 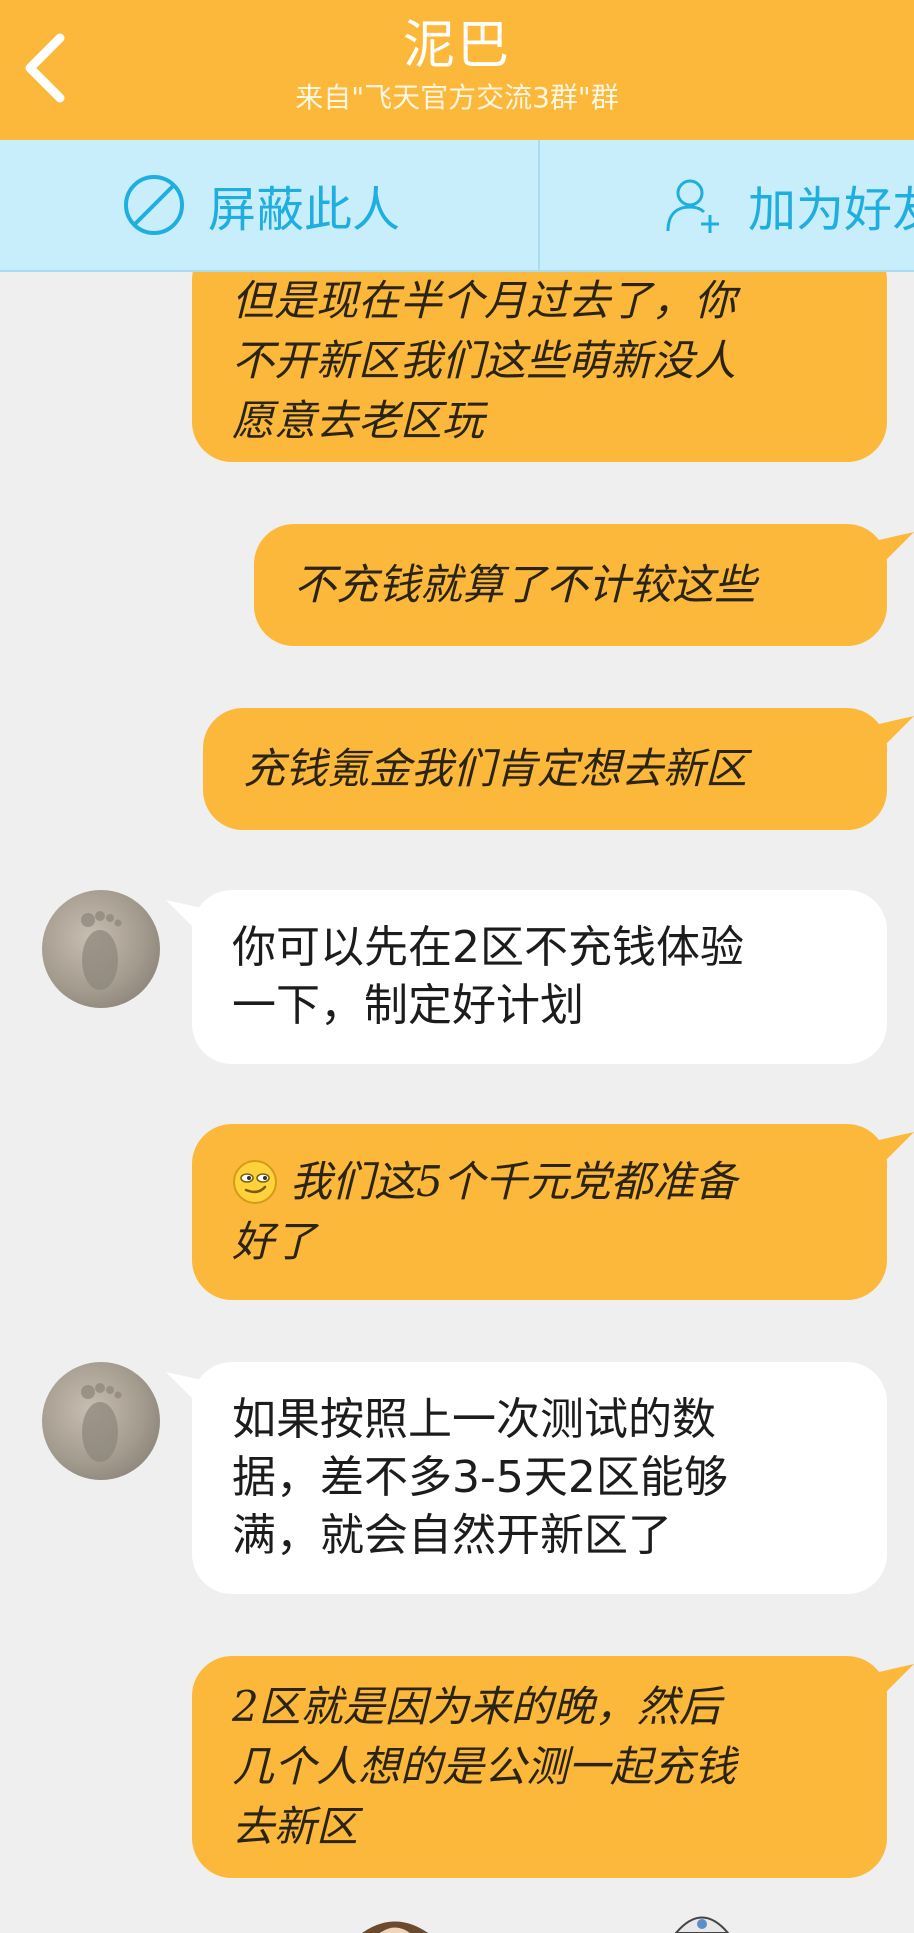 I want to click on message-text: 2区就是因为来的晚，然后 几个人想的是公测一起充钱 去新区, so click(x=484, y=1766).